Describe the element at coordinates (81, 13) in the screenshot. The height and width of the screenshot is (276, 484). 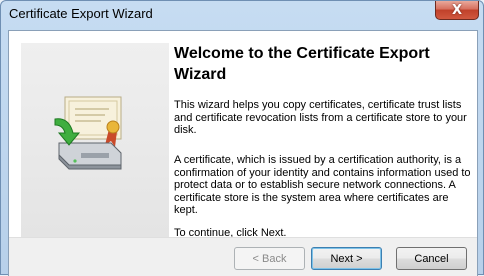
I see `window-title: Certificate Export Wizard` at that location.